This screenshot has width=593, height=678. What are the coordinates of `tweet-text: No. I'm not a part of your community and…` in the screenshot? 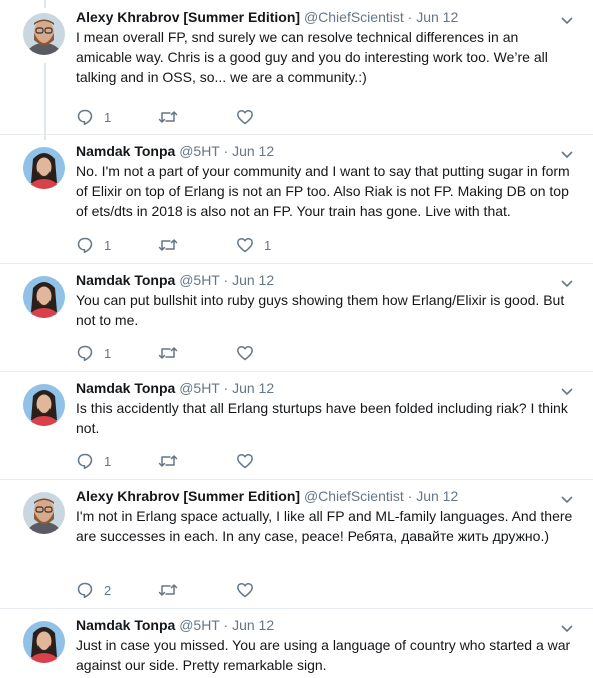 It's located at (323, 191).